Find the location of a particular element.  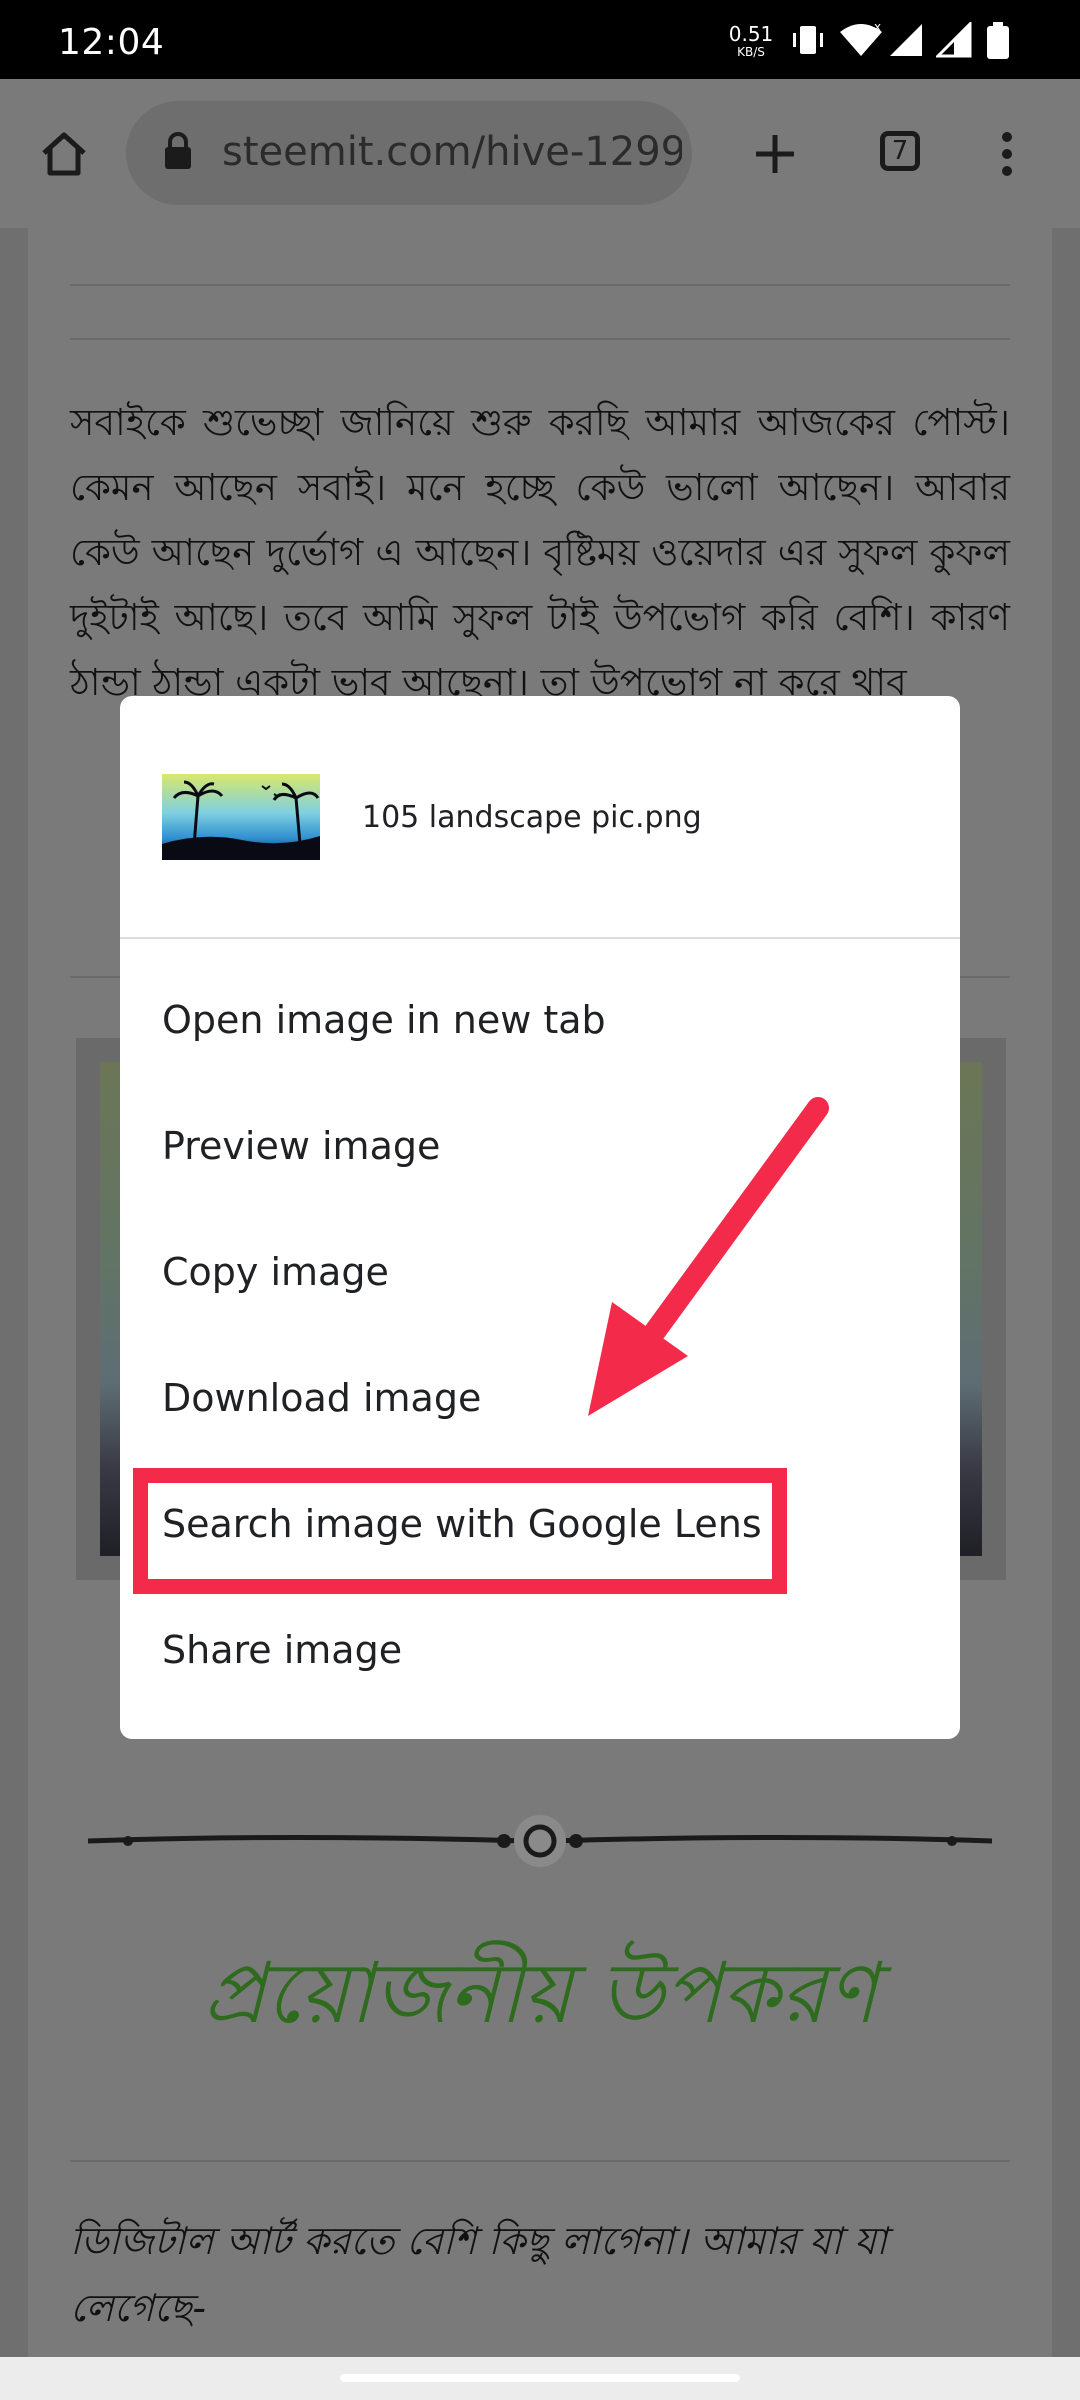

gesture-handle is located at coordinates (540, 2378).